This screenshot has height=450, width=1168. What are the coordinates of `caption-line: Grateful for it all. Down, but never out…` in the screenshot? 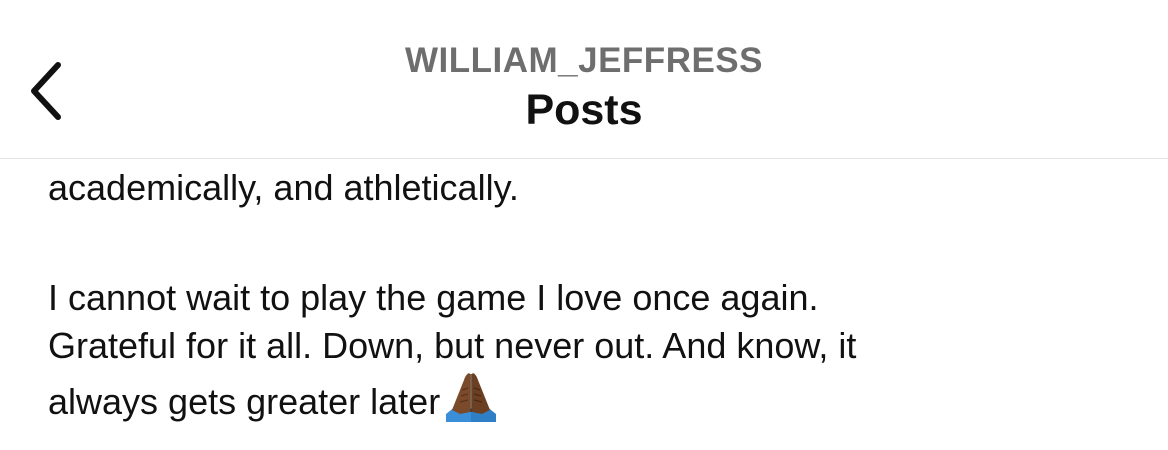 It's located at (593, 346).